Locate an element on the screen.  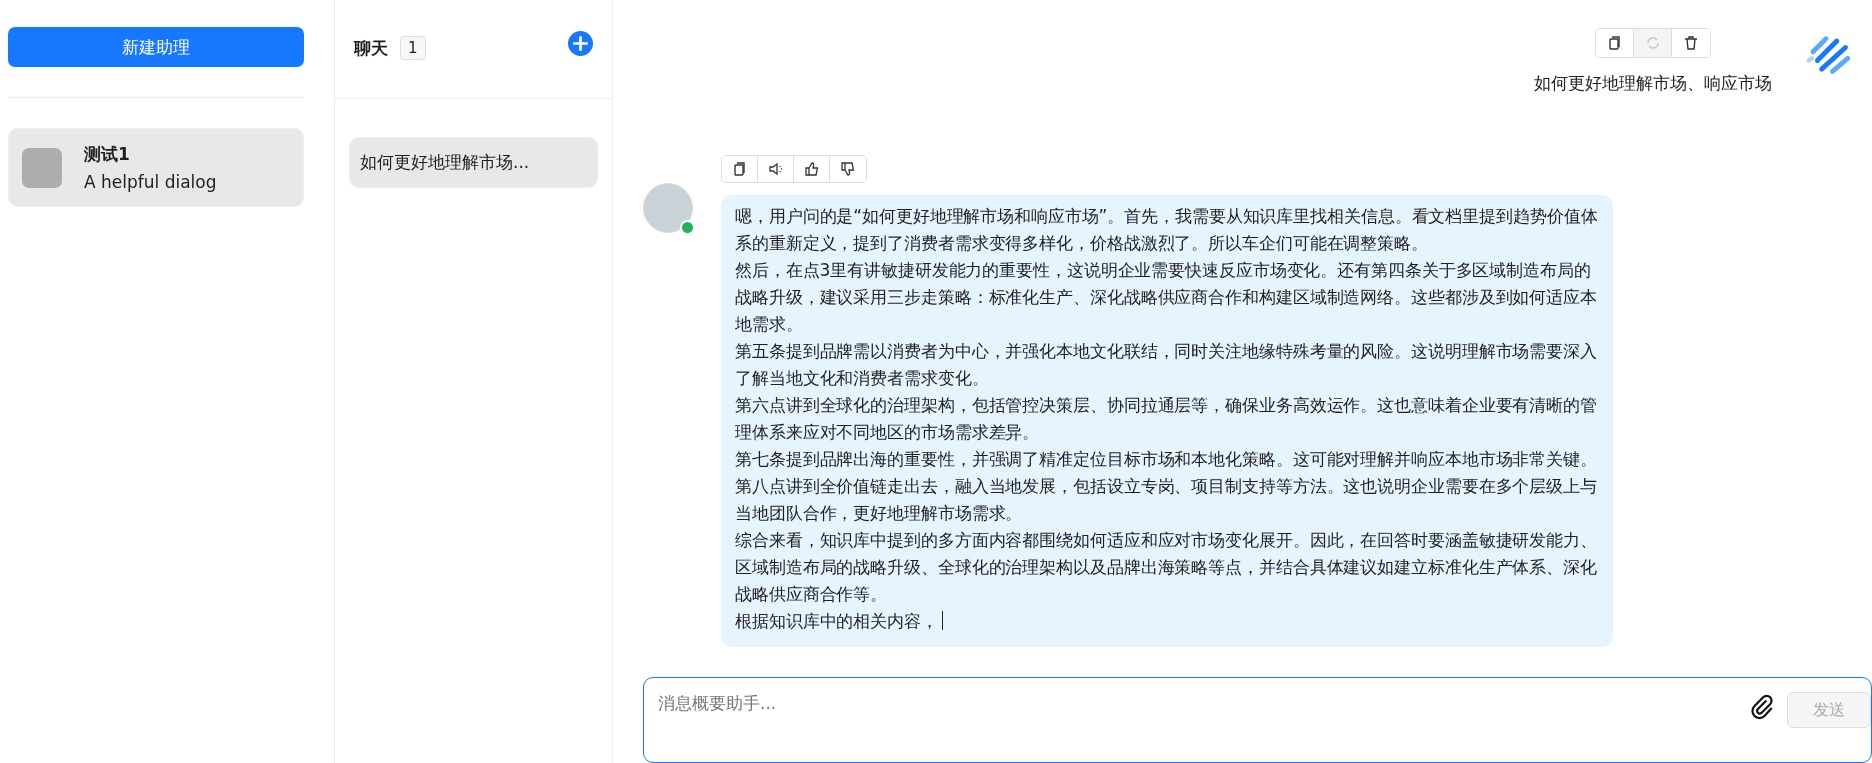
paperclip-icon is located at coordinates (1762, 707).